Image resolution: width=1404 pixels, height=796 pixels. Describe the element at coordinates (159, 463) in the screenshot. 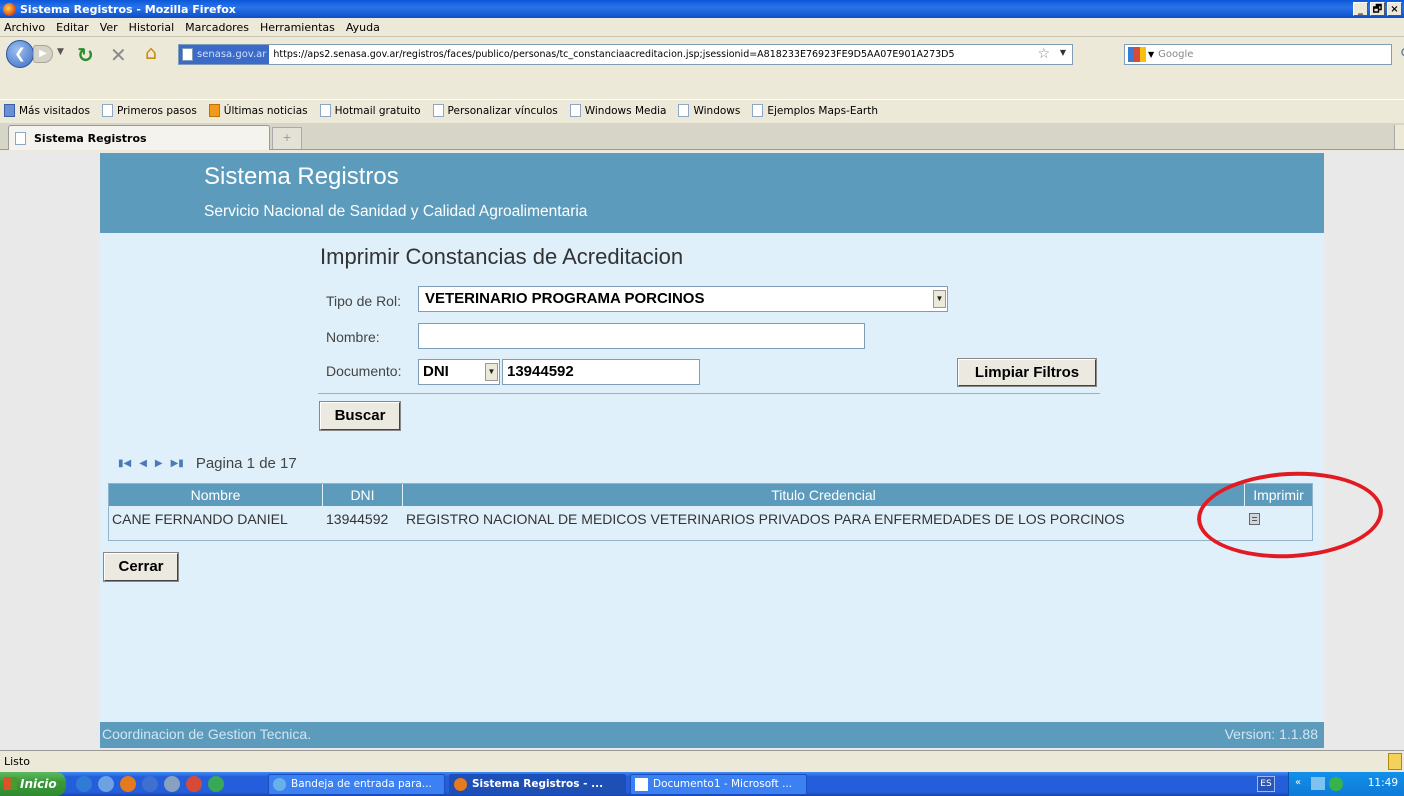

I see `next-page-icon: ▶` at that location.